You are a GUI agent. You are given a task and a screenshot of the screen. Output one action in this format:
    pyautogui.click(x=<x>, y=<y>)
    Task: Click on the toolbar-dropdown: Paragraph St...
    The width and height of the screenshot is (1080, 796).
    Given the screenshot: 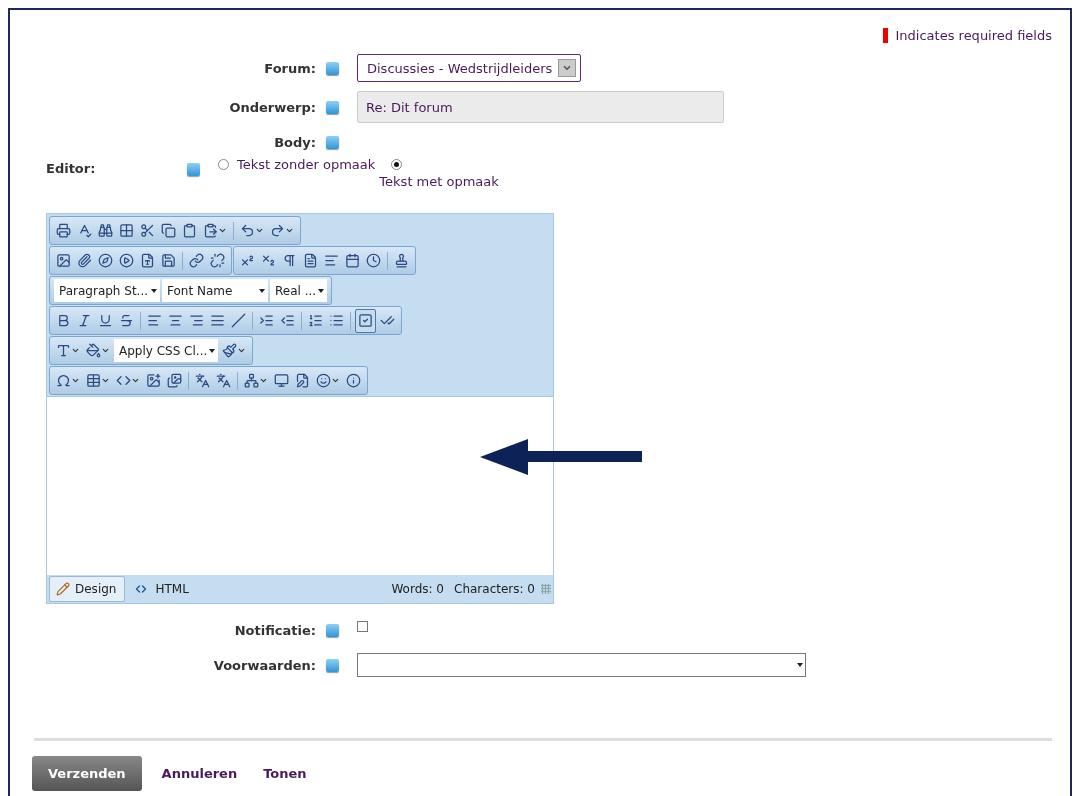 What is the action you would take?
    pyautogui.click(x=107, y=290)
    